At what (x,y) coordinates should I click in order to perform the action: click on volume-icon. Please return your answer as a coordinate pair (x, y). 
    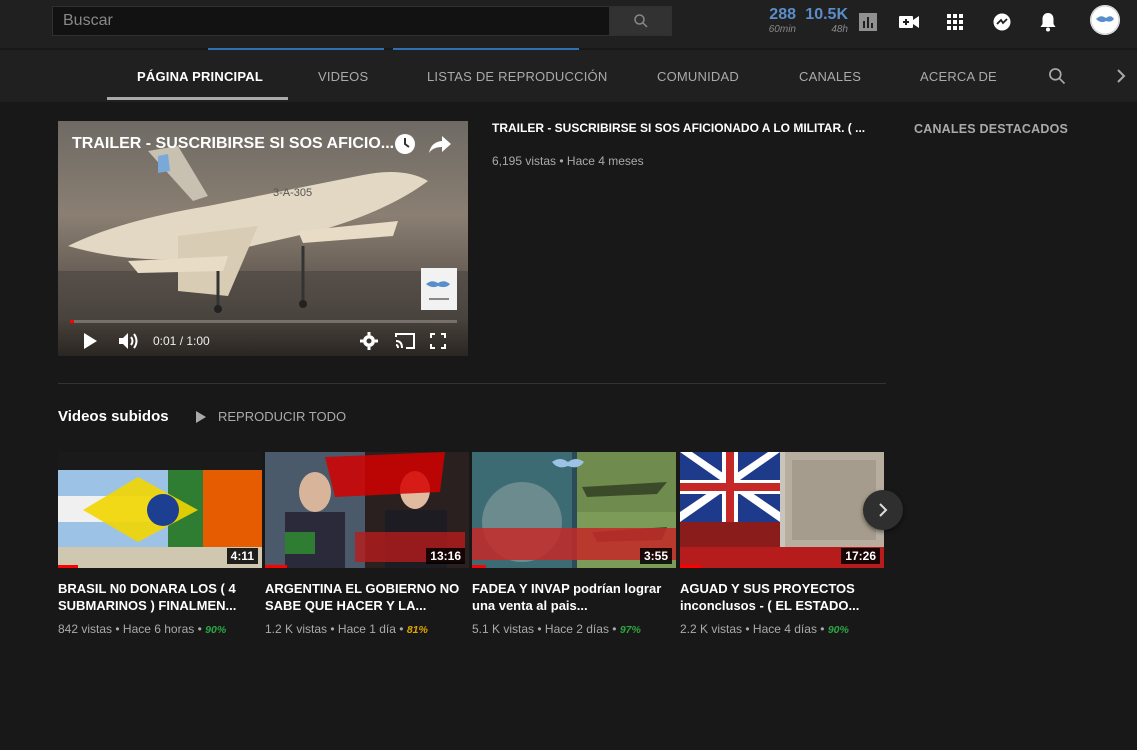
    Looking at the image, I should click on (128, 341).